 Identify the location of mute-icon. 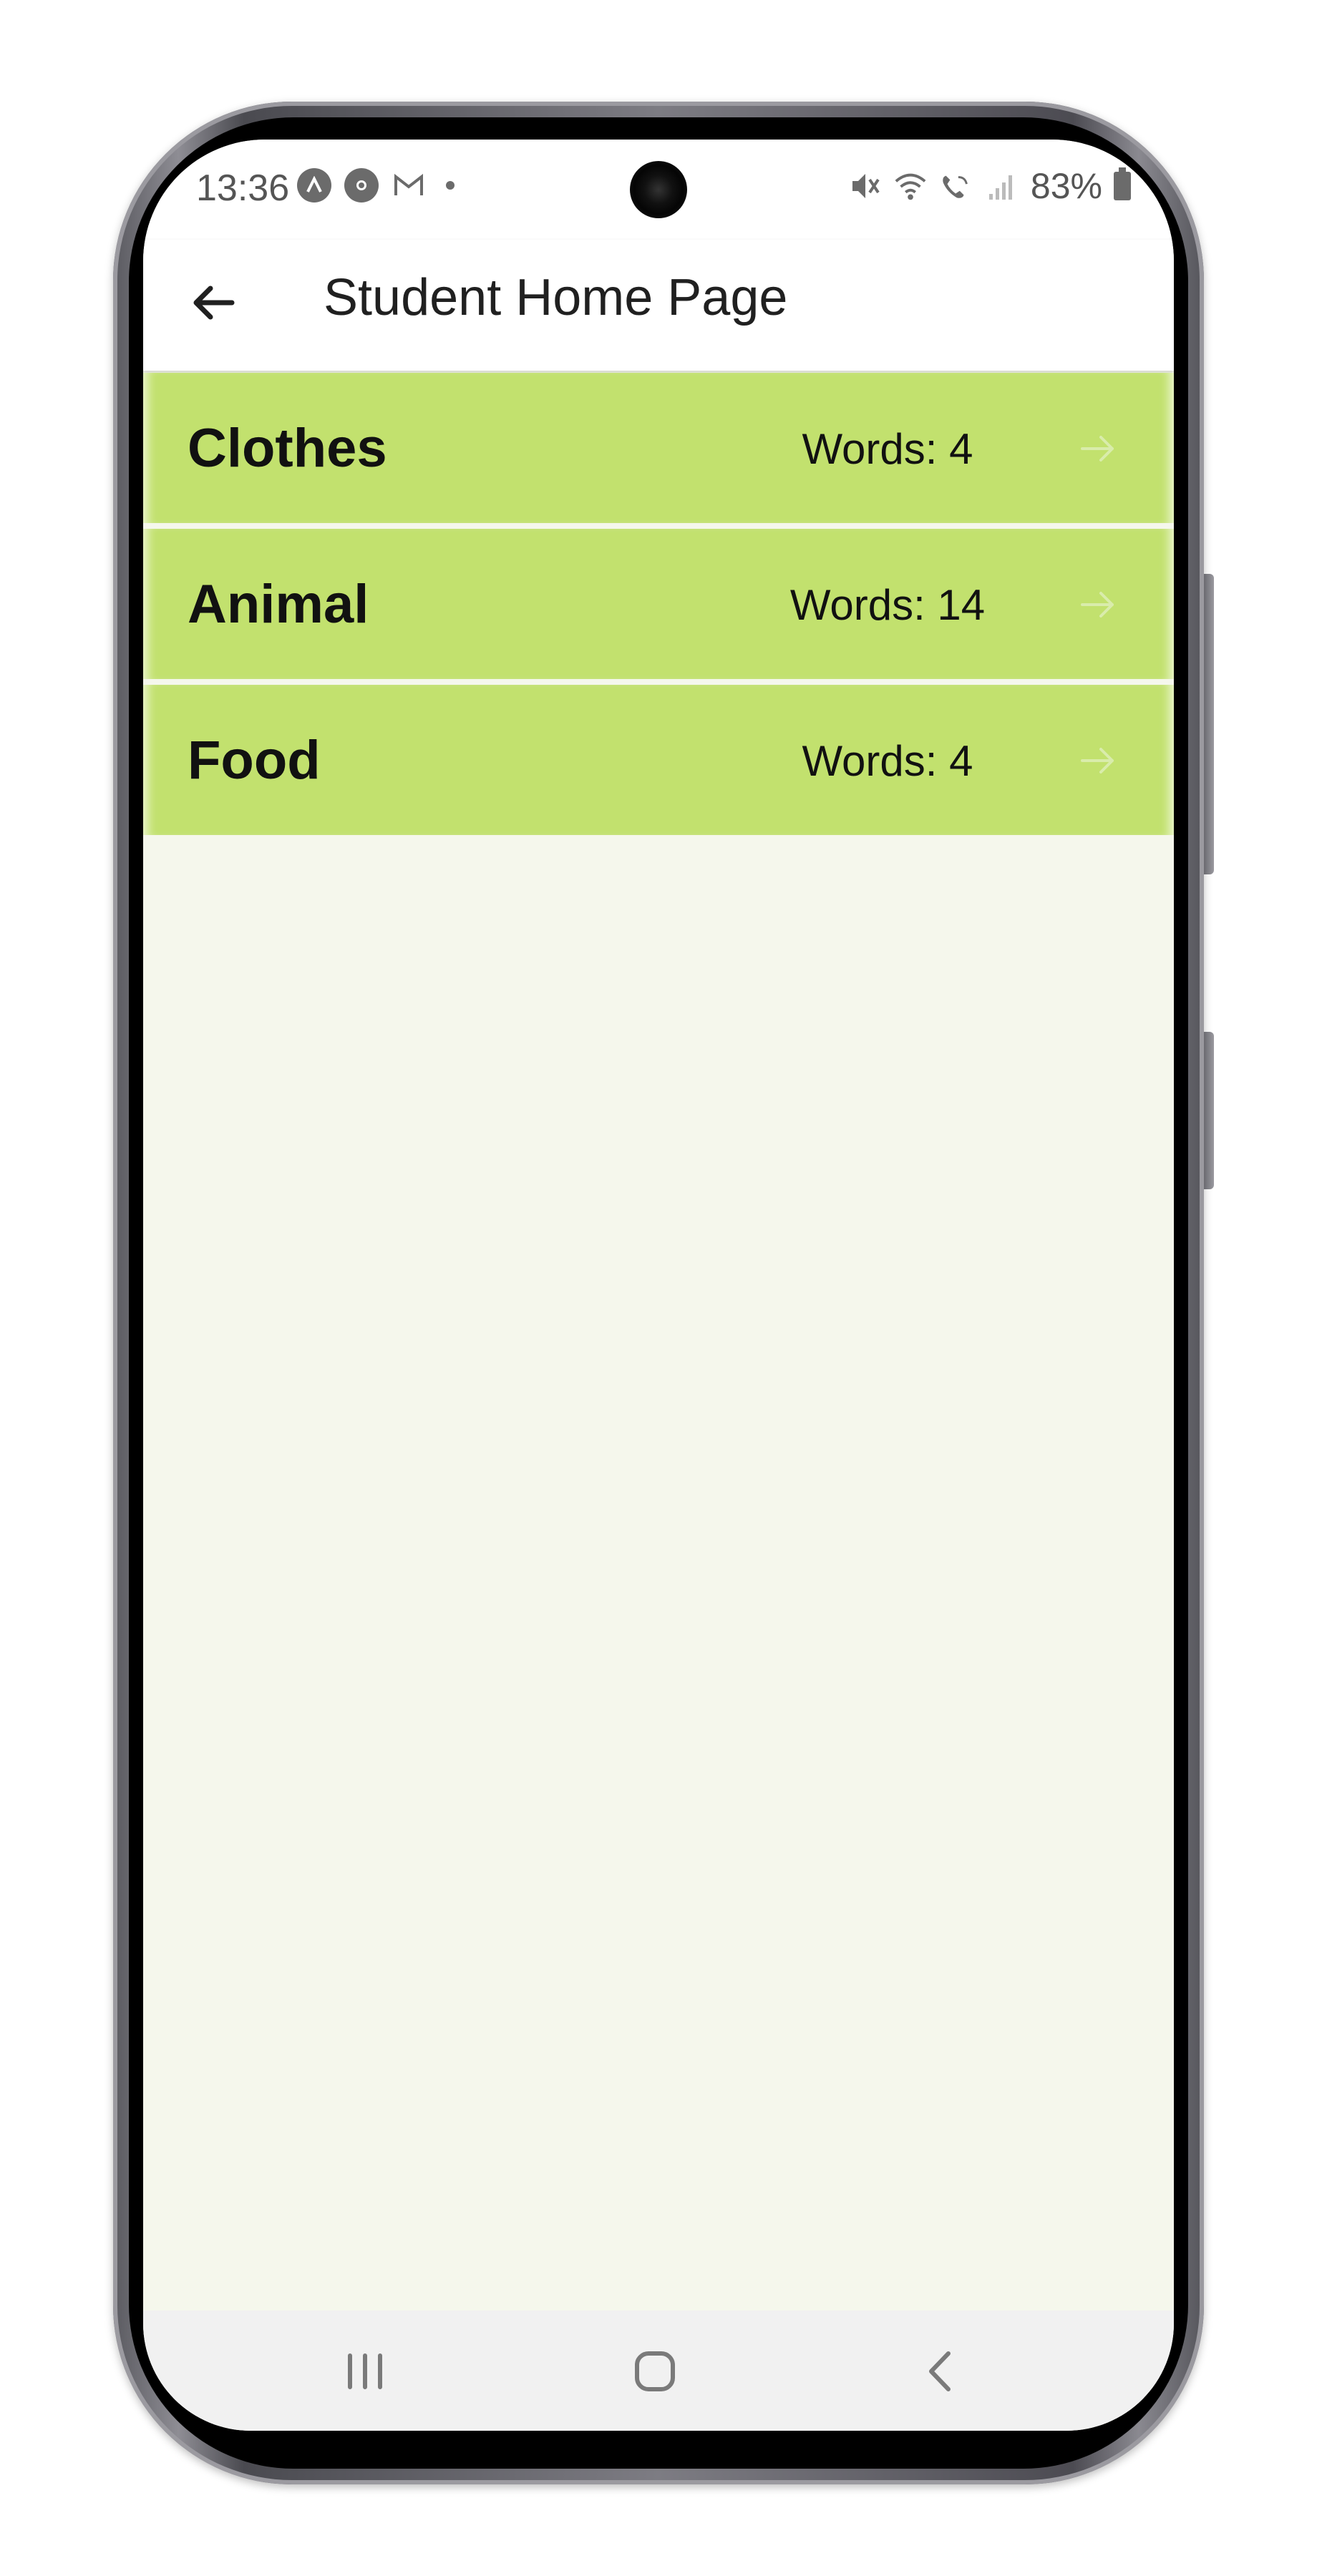
(864, 186).